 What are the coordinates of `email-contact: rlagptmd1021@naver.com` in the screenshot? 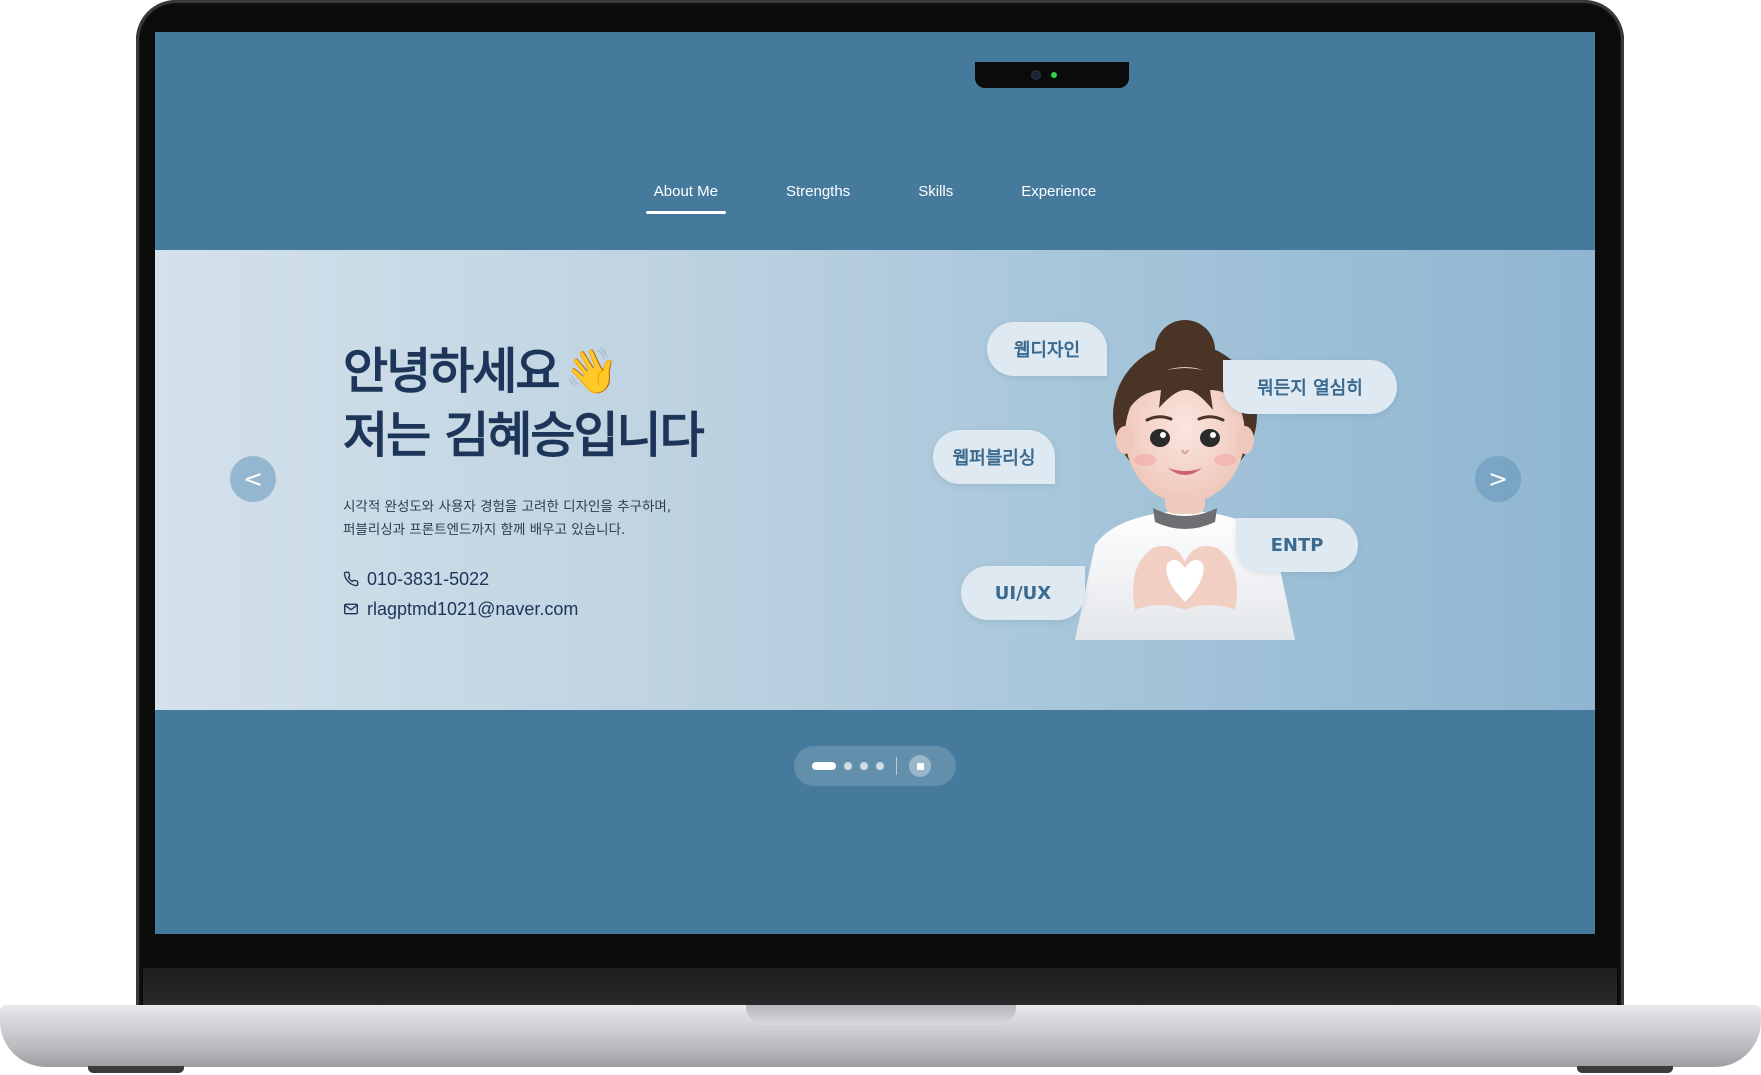 It's located at (523, 609).